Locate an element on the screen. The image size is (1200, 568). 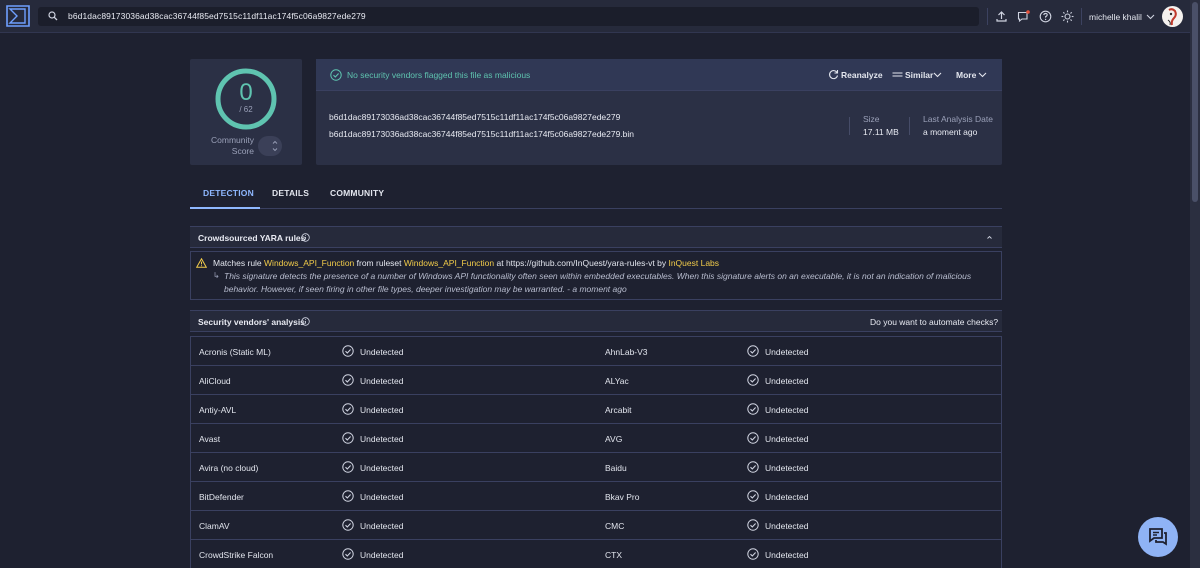
more-button: More is located at coordinates (966, 75).